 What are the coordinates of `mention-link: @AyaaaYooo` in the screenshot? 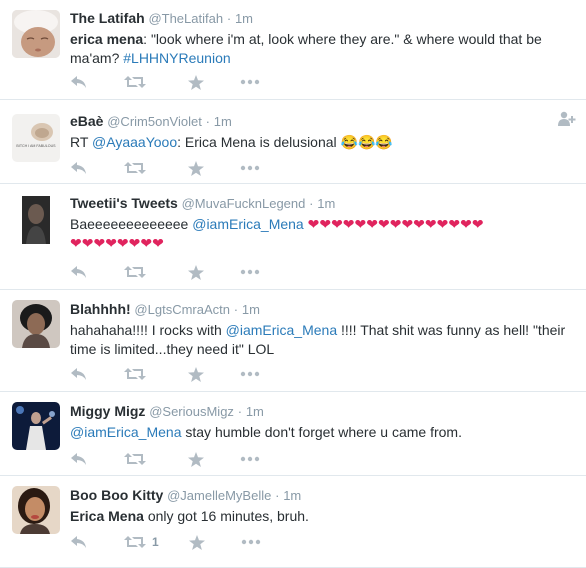 It's located at (134, 142).